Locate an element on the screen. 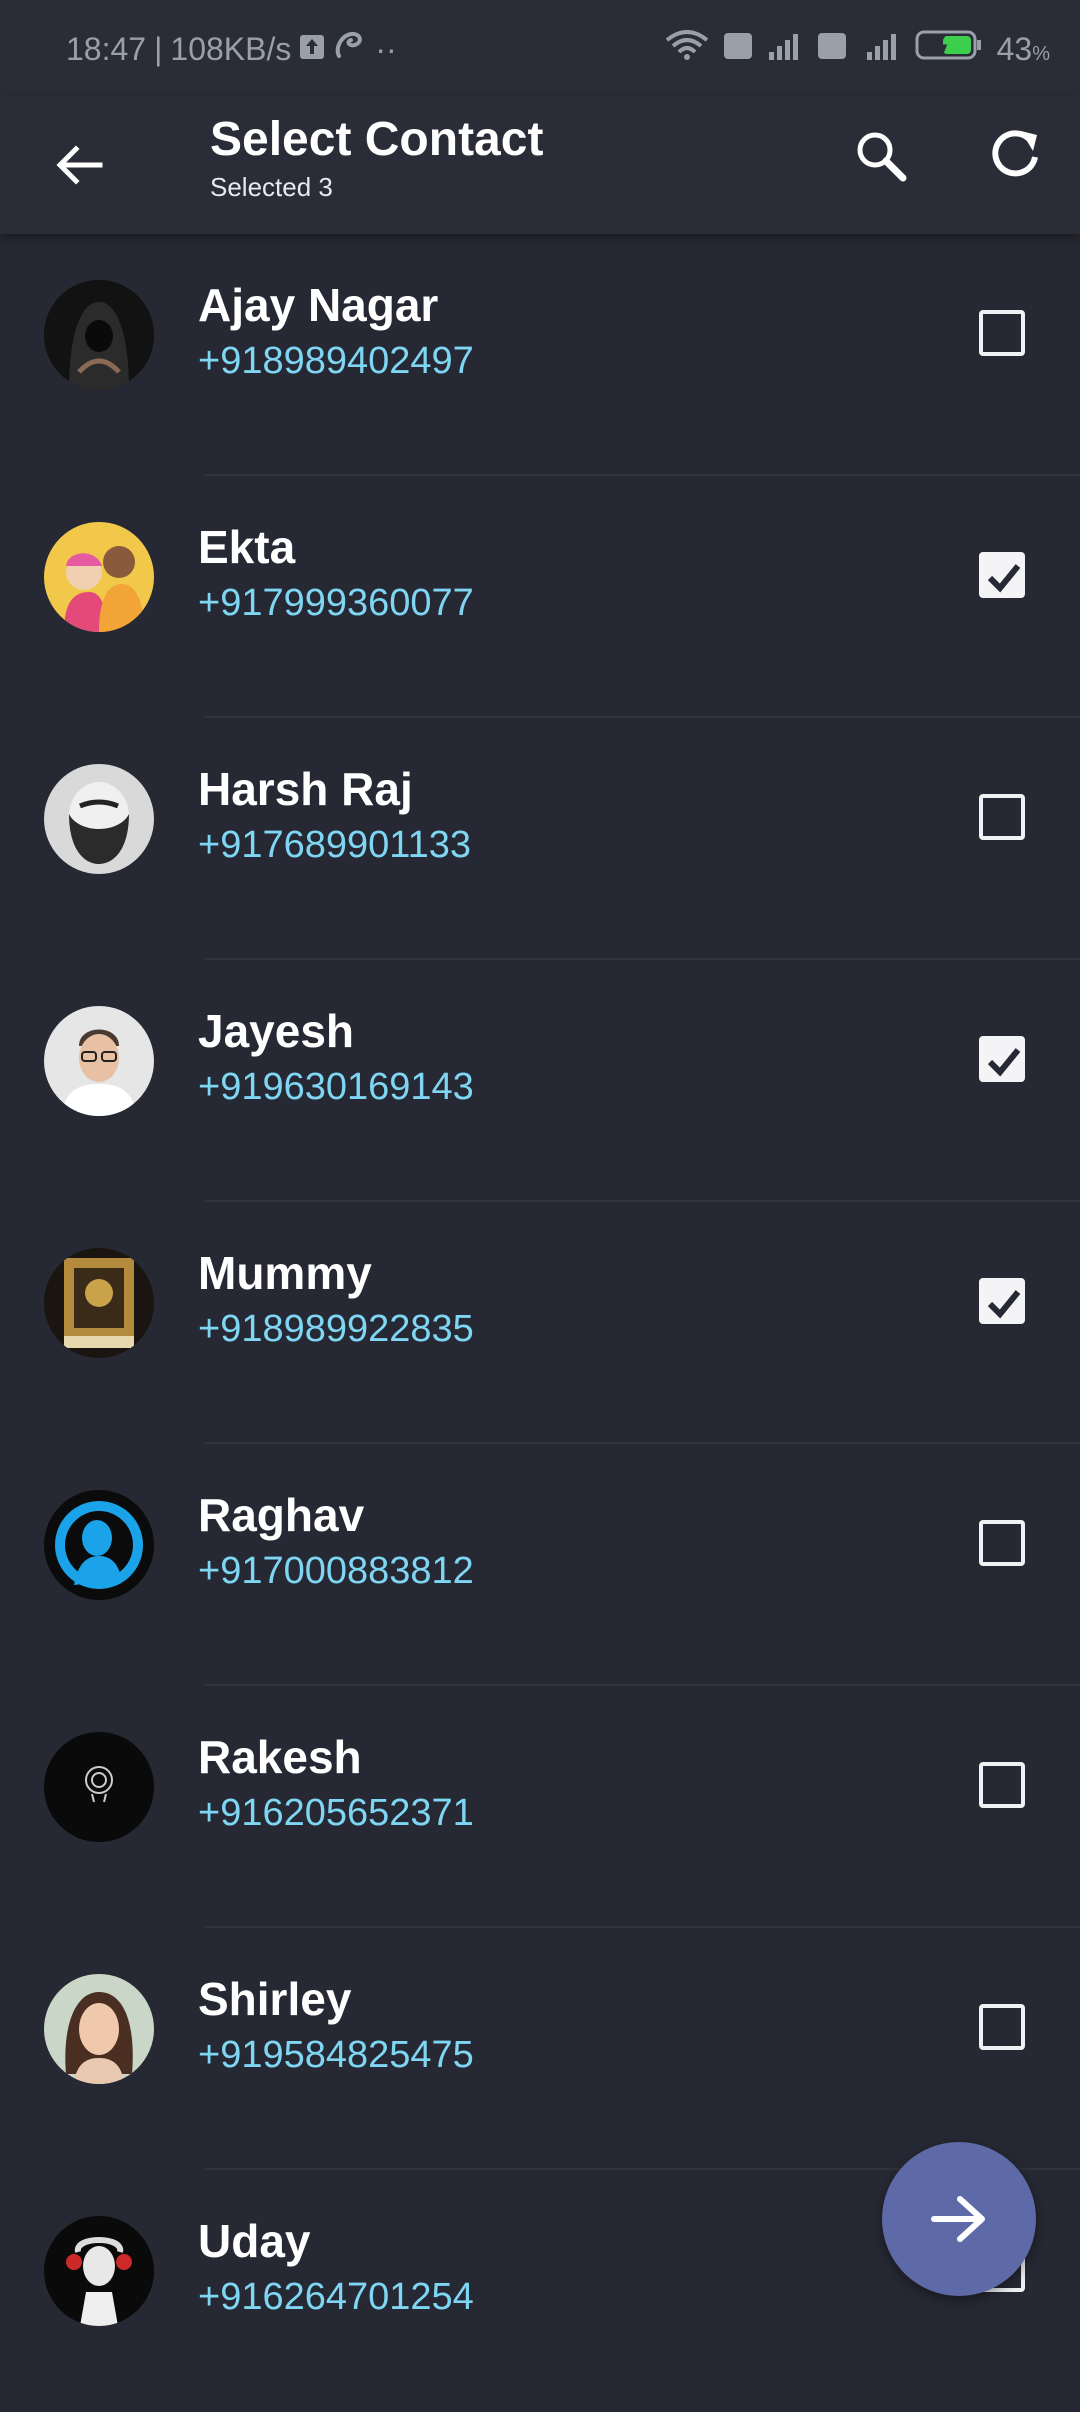  contact-name: Uday is located at coordinates (254, 2241).